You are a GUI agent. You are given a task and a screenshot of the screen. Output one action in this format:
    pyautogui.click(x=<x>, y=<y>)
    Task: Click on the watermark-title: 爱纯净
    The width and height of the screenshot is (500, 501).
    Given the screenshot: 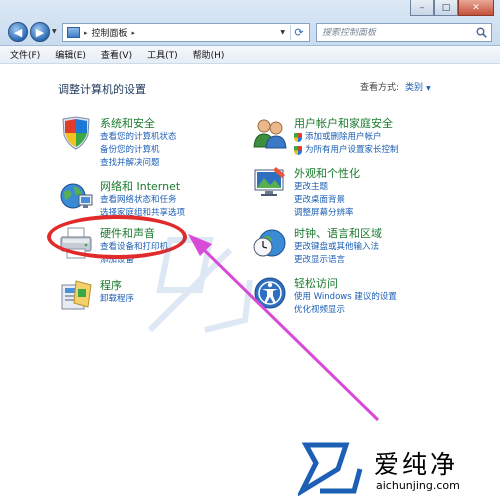 What is the action you would take?
    pyautogui.click(x=416, y=464)
    